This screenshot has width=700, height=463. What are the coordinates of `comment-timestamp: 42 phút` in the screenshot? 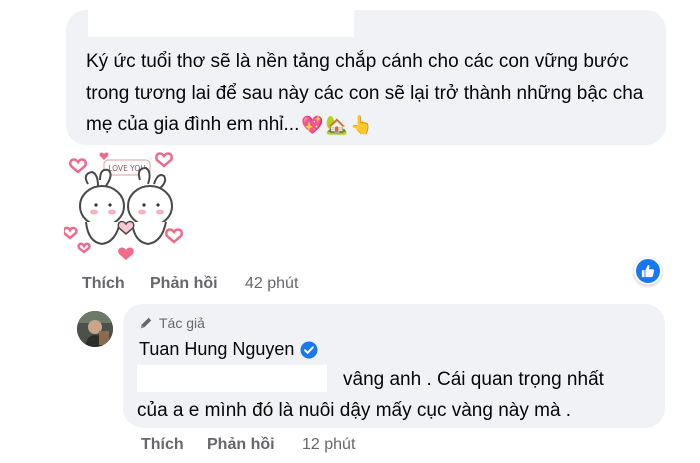 It's located at (271, 284).